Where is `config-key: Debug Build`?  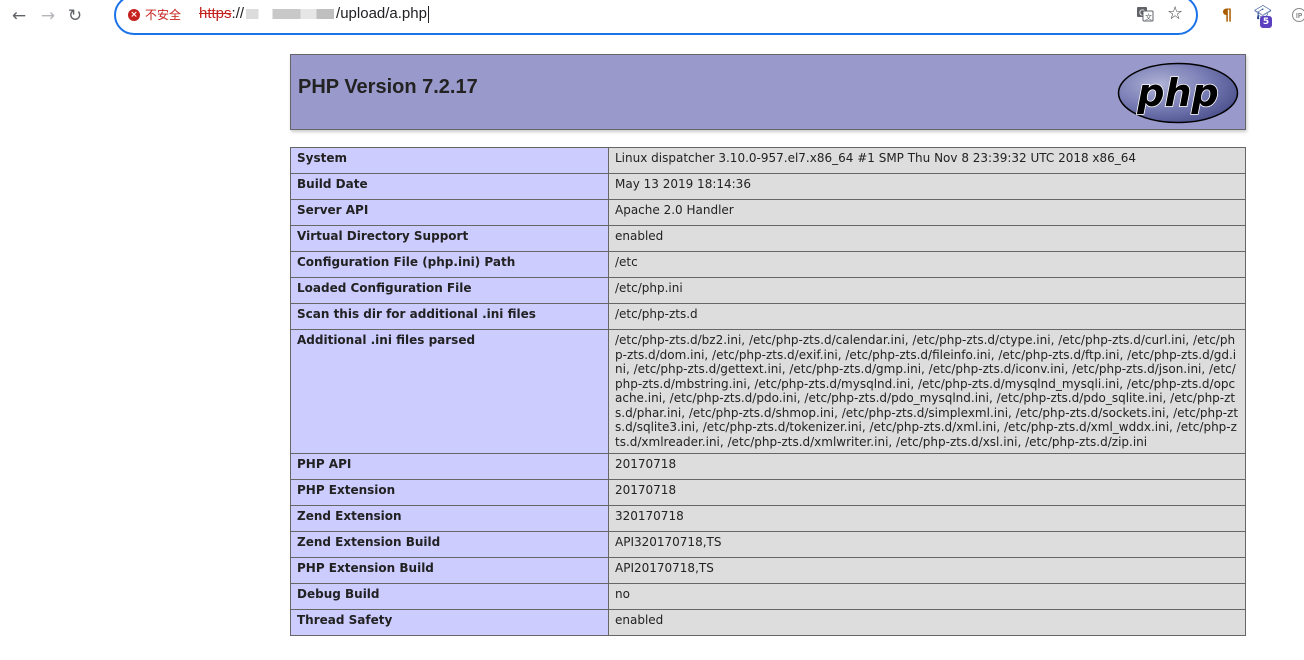 config-key: Debug Build is located at coordinates (449, 596).